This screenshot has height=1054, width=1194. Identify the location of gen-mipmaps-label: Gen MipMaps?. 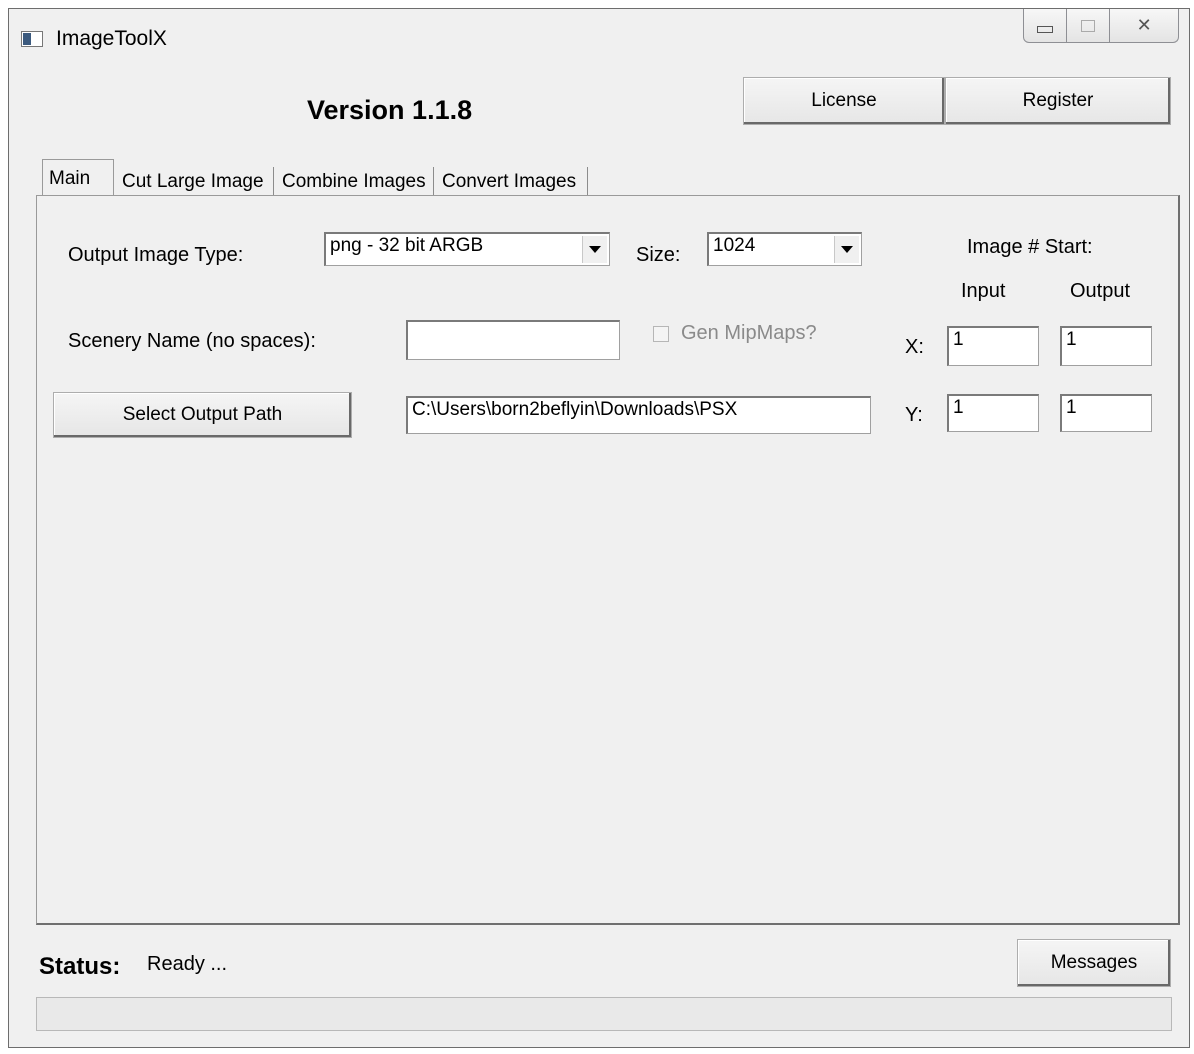
(749, 333).